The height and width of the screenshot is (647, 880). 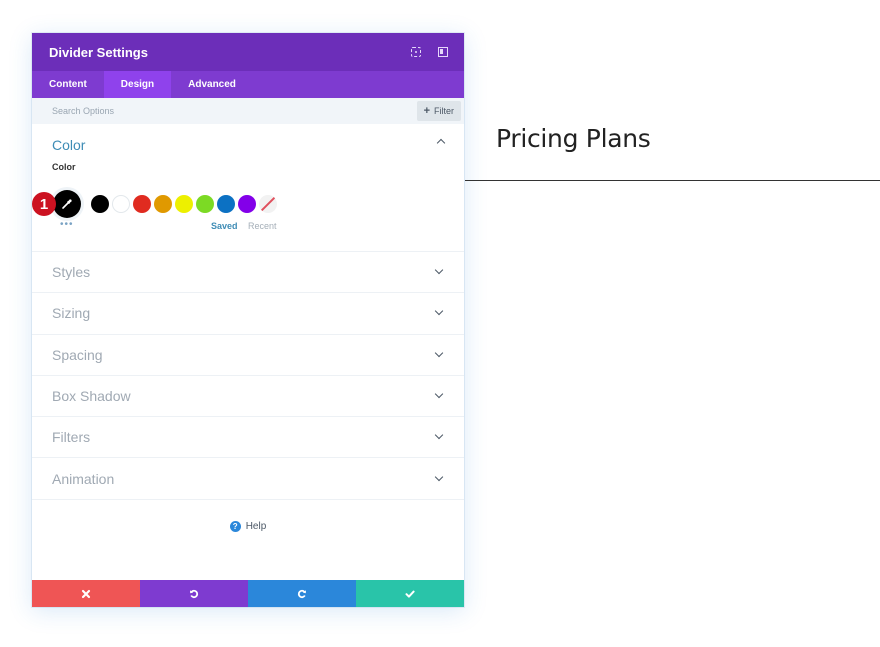 I want to click on swatch-none, so click(x=268, y=204).